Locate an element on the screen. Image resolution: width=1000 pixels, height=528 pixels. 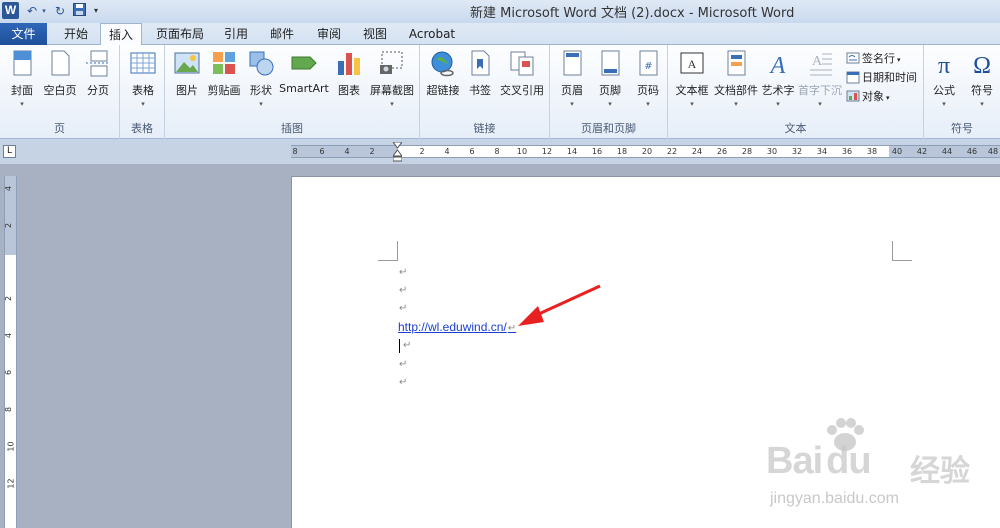
ruler-number: 24 is located at coordinates (697, 151).